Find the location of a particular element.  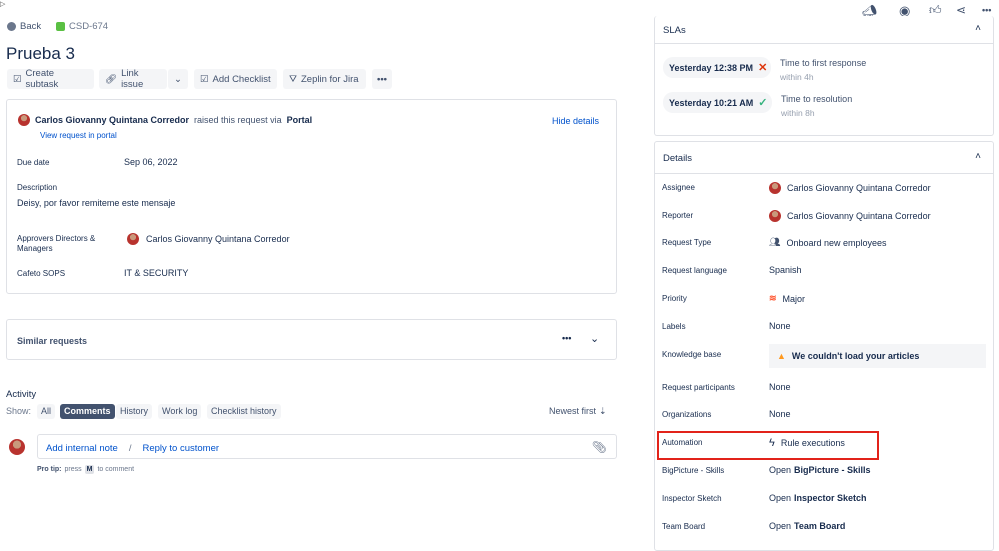

similar-requests-panel: Similar requests ••• ⌄ is located at coordinates (311, 339).